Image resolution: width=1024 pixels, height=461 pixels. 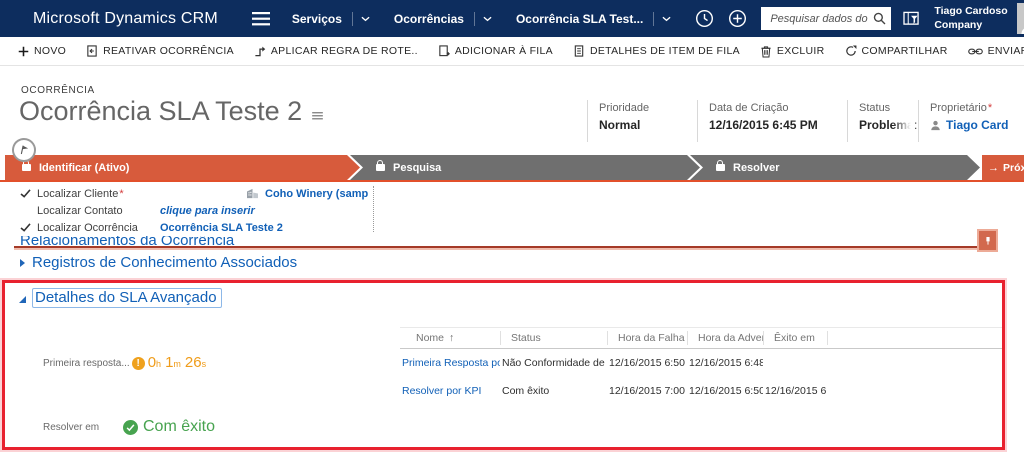 I want to click on cell-status: Com êxito, so click(x=526, y=391).